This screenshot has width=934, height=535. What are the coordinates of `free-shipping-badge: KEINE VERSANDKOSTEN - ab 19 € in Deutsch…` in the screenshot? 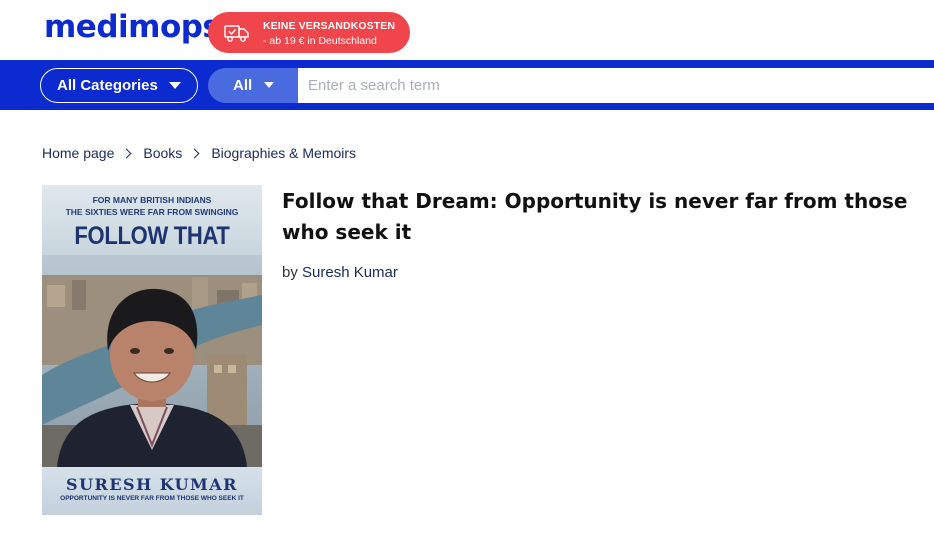 It's located at (309, 32).